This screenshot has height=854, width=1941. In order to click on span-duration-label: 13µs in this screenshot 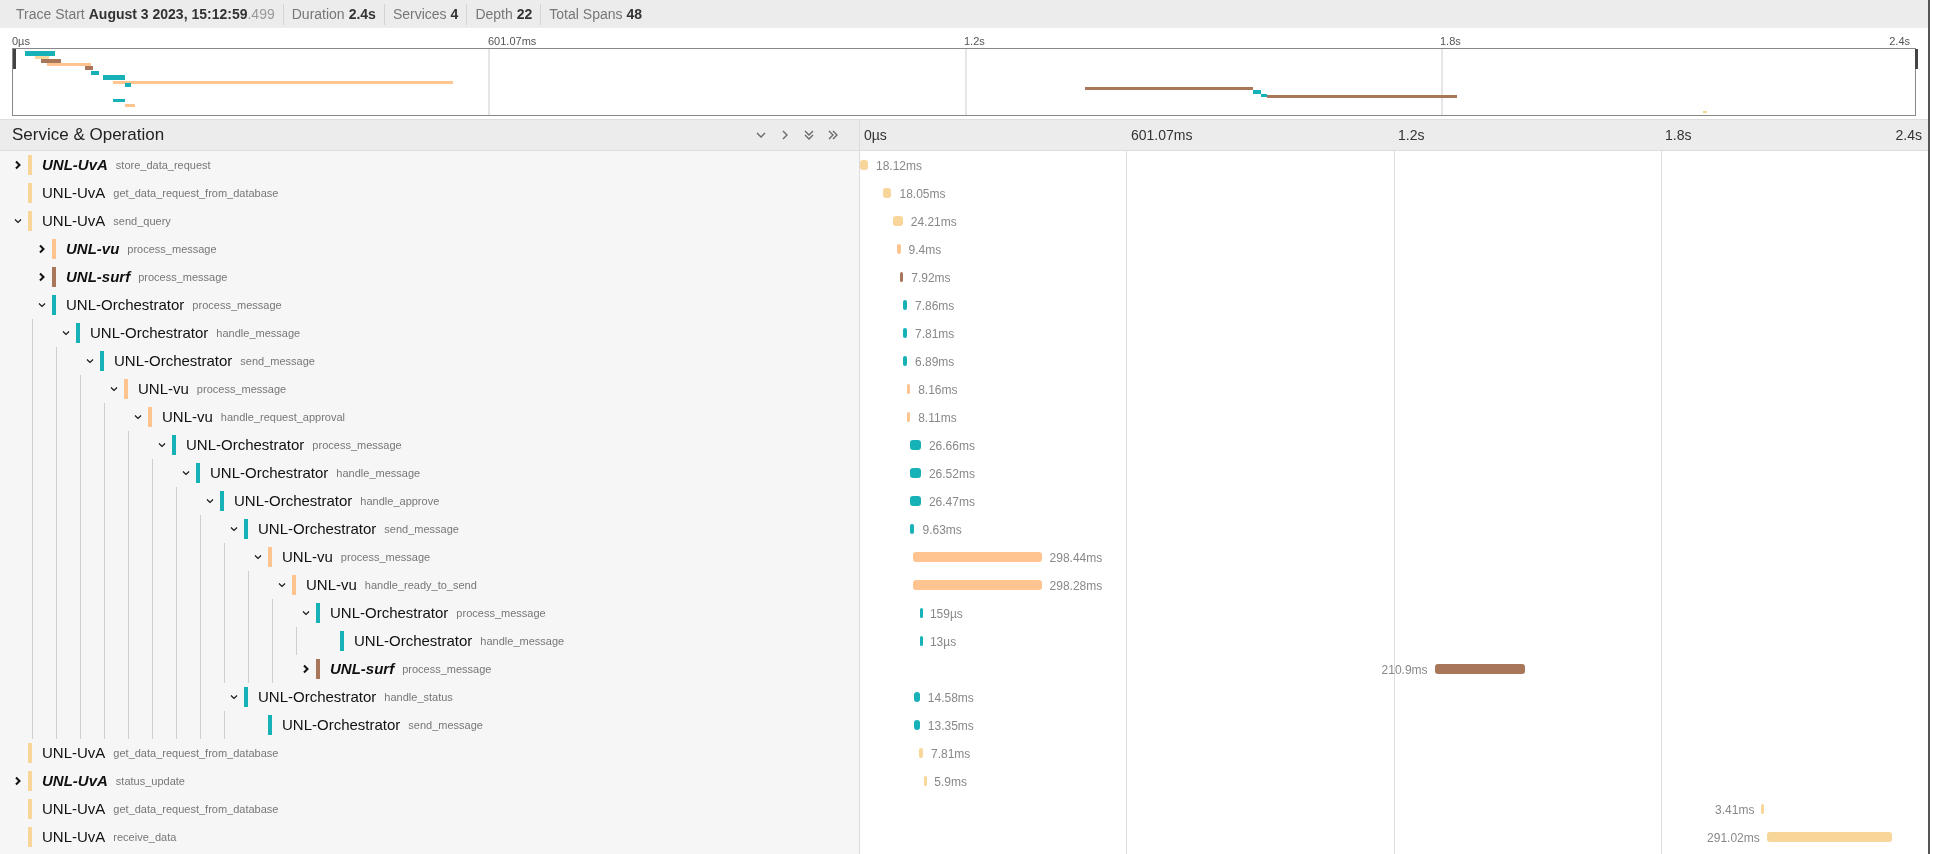, I will do `click(943, 642)`.